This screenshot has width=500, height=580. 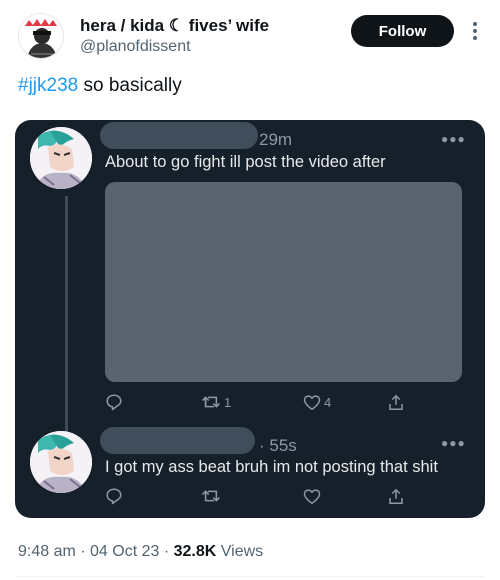 What do you see at coordinates (228, 402) in the screenshot?
I see `retweet-count: 1` at bounding box center [228, 402].